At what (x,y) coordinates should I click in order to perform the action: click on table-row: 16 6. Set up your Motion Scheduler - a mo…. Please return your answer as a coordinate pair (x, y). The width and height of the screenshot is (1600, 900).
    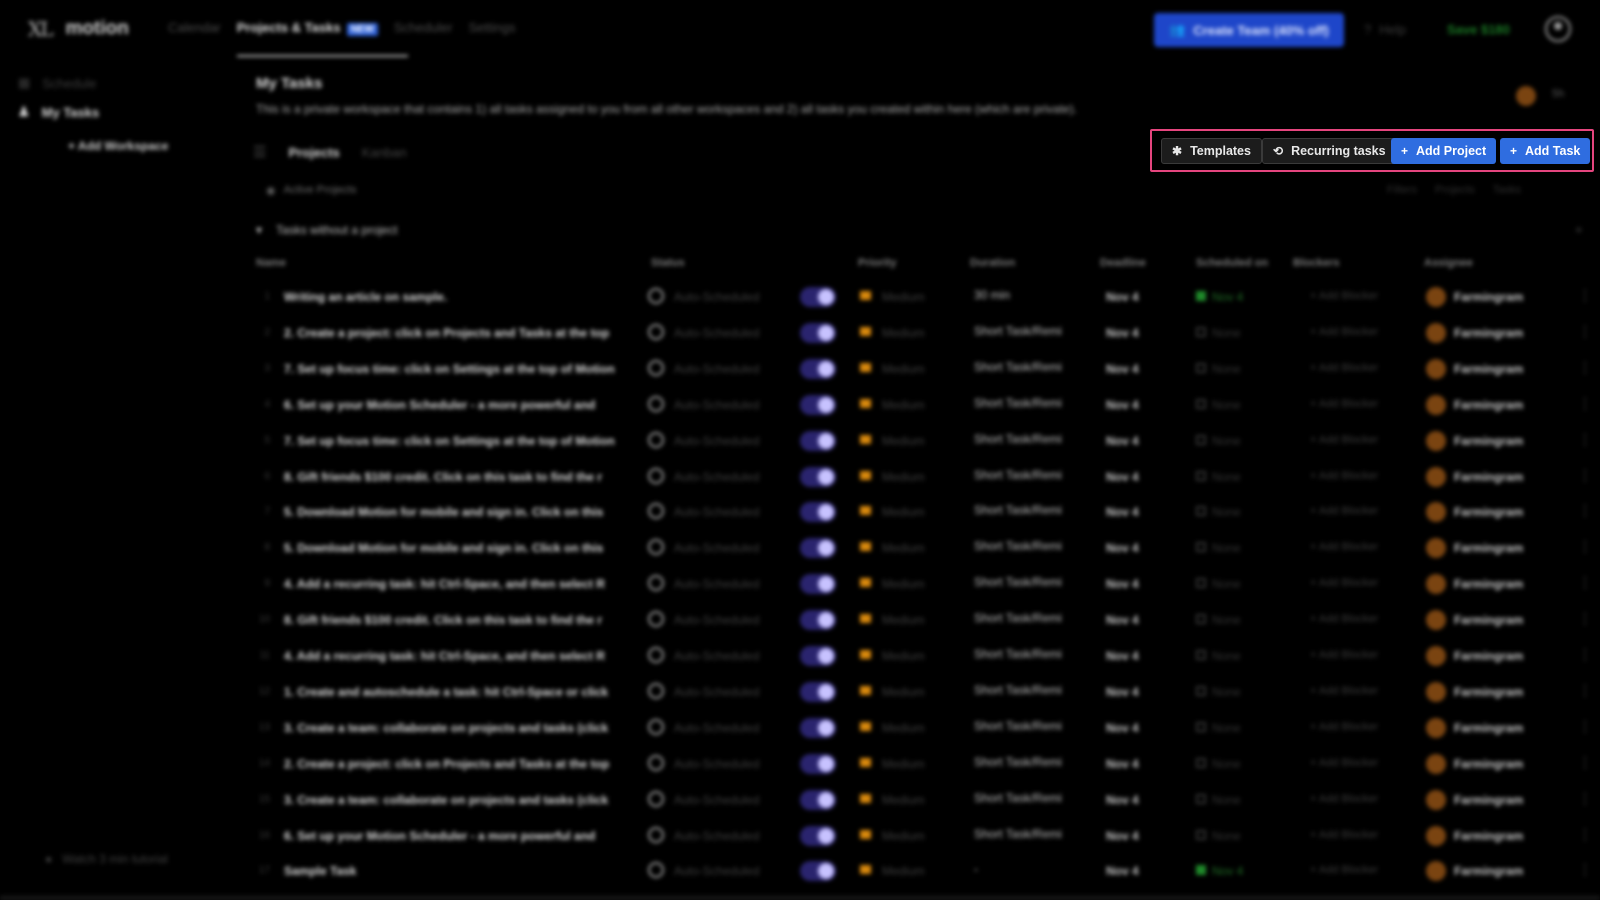
    Looking at the image, I should click on (924, 835).